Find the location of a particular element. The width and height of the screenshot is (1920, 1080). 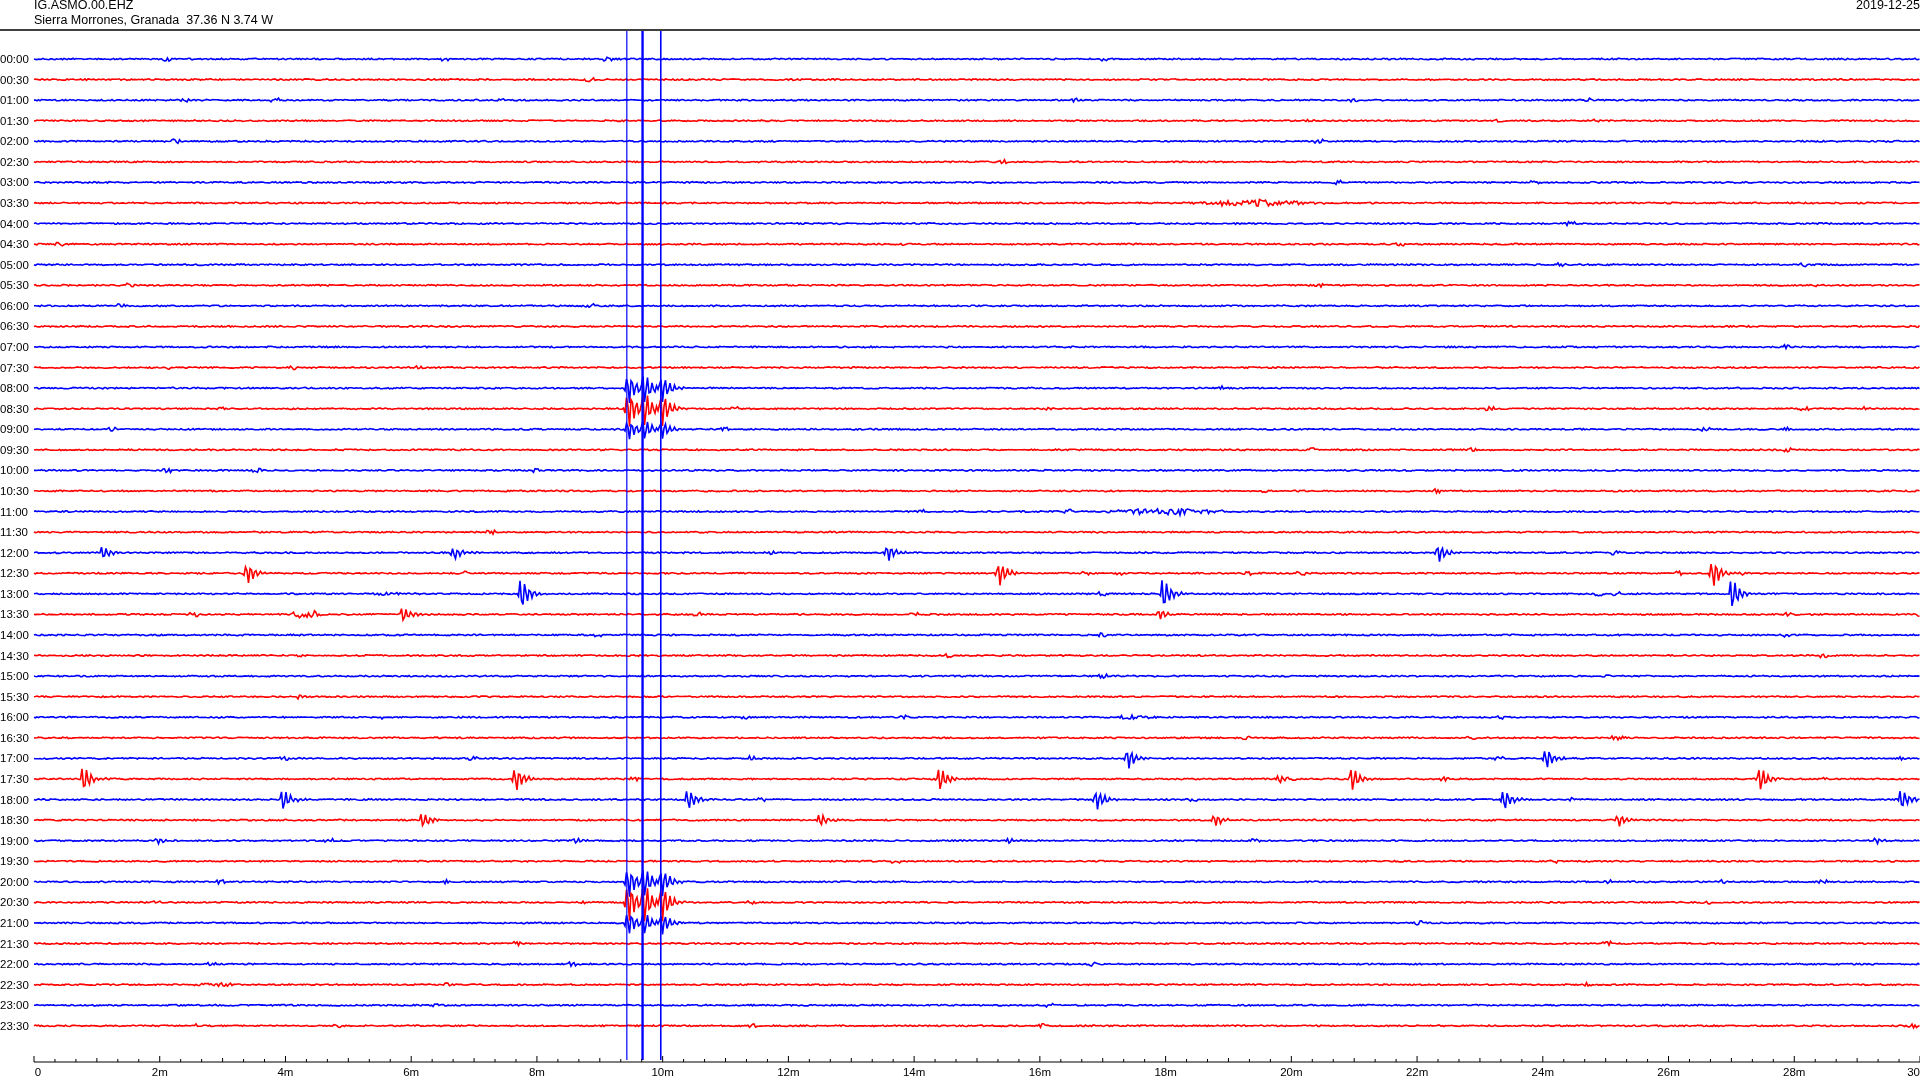

time-label: 07:00 is located at coordinates (14, 347).